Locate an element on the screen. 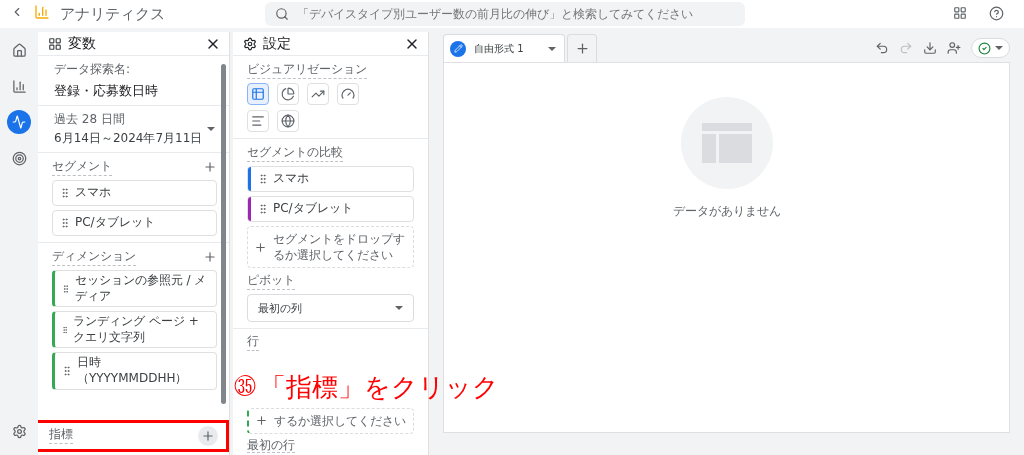 The width and height of the screenshot is (1024, 455). empty-message: データがありません is located at coordinates (726, 211).